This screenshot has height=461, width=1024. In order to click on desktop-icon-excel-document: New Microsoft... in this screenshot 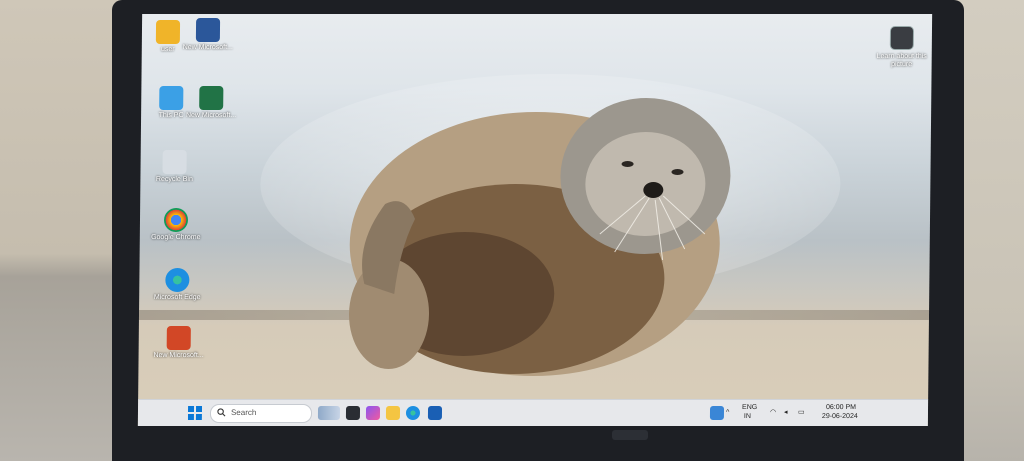, I will do `click(211, 103)`.